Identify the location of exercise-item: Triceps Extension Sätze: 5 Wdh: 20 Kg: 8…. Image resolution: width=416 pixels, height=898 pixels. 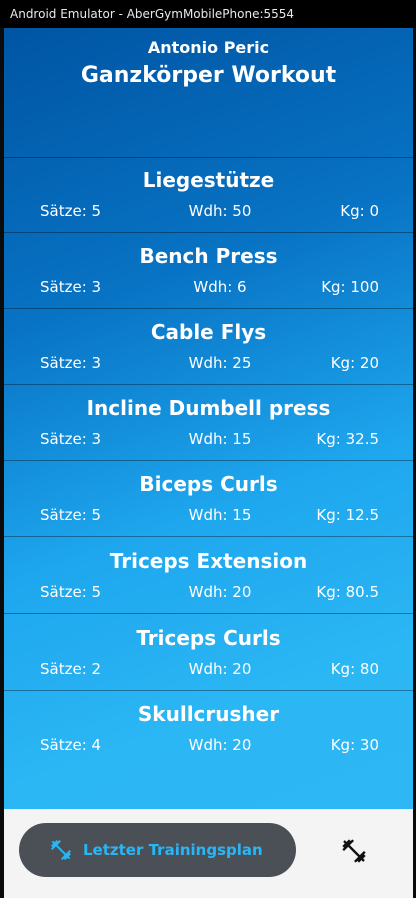
(208, 576).